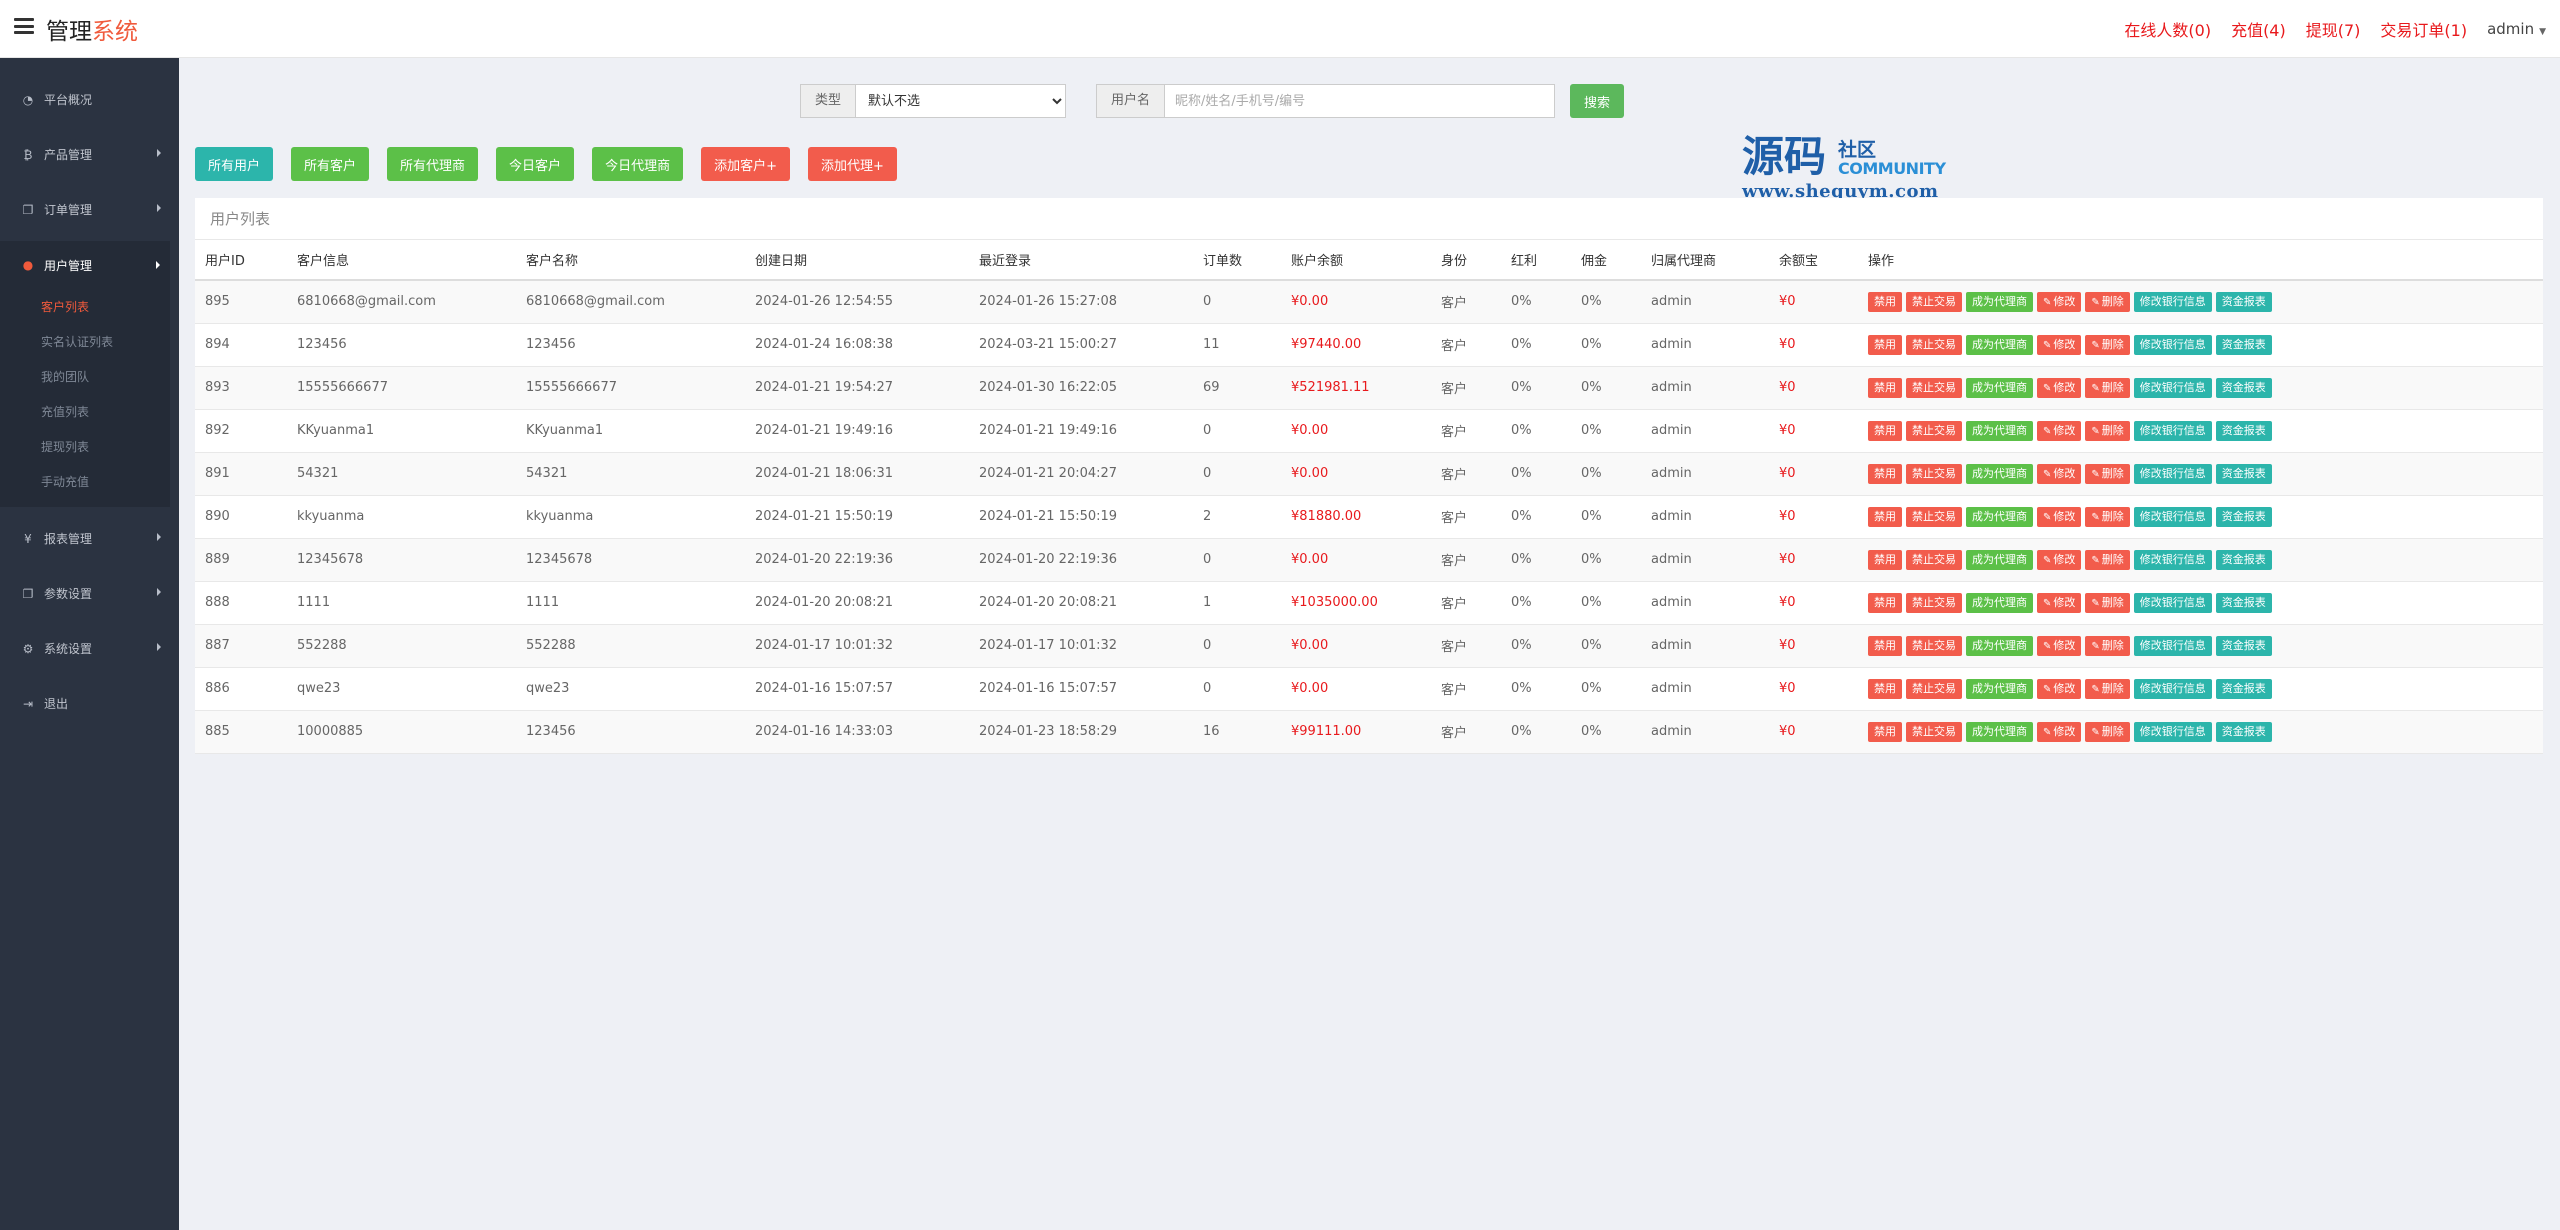  I want to click on sidebar-item-users: ● 用户管理, so click(85, 265).